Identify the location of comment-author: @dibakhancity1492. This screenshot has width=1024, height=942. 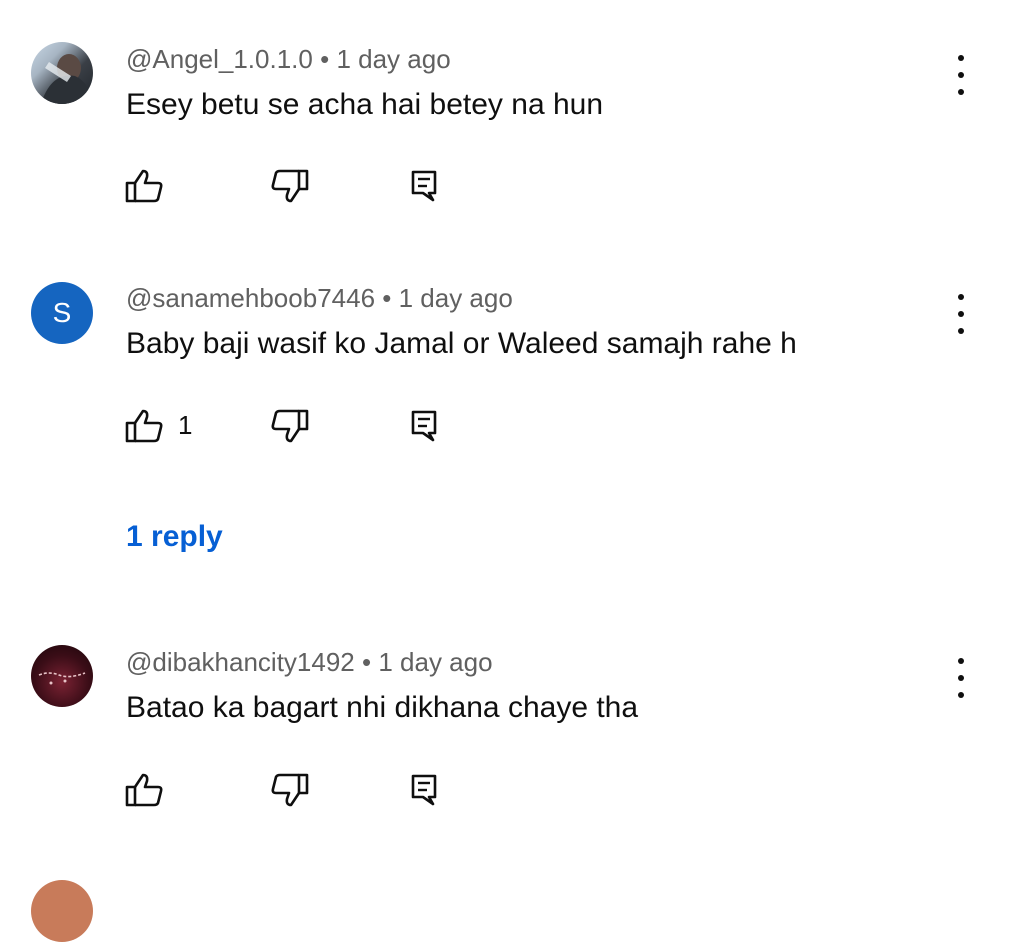
(240, 662).